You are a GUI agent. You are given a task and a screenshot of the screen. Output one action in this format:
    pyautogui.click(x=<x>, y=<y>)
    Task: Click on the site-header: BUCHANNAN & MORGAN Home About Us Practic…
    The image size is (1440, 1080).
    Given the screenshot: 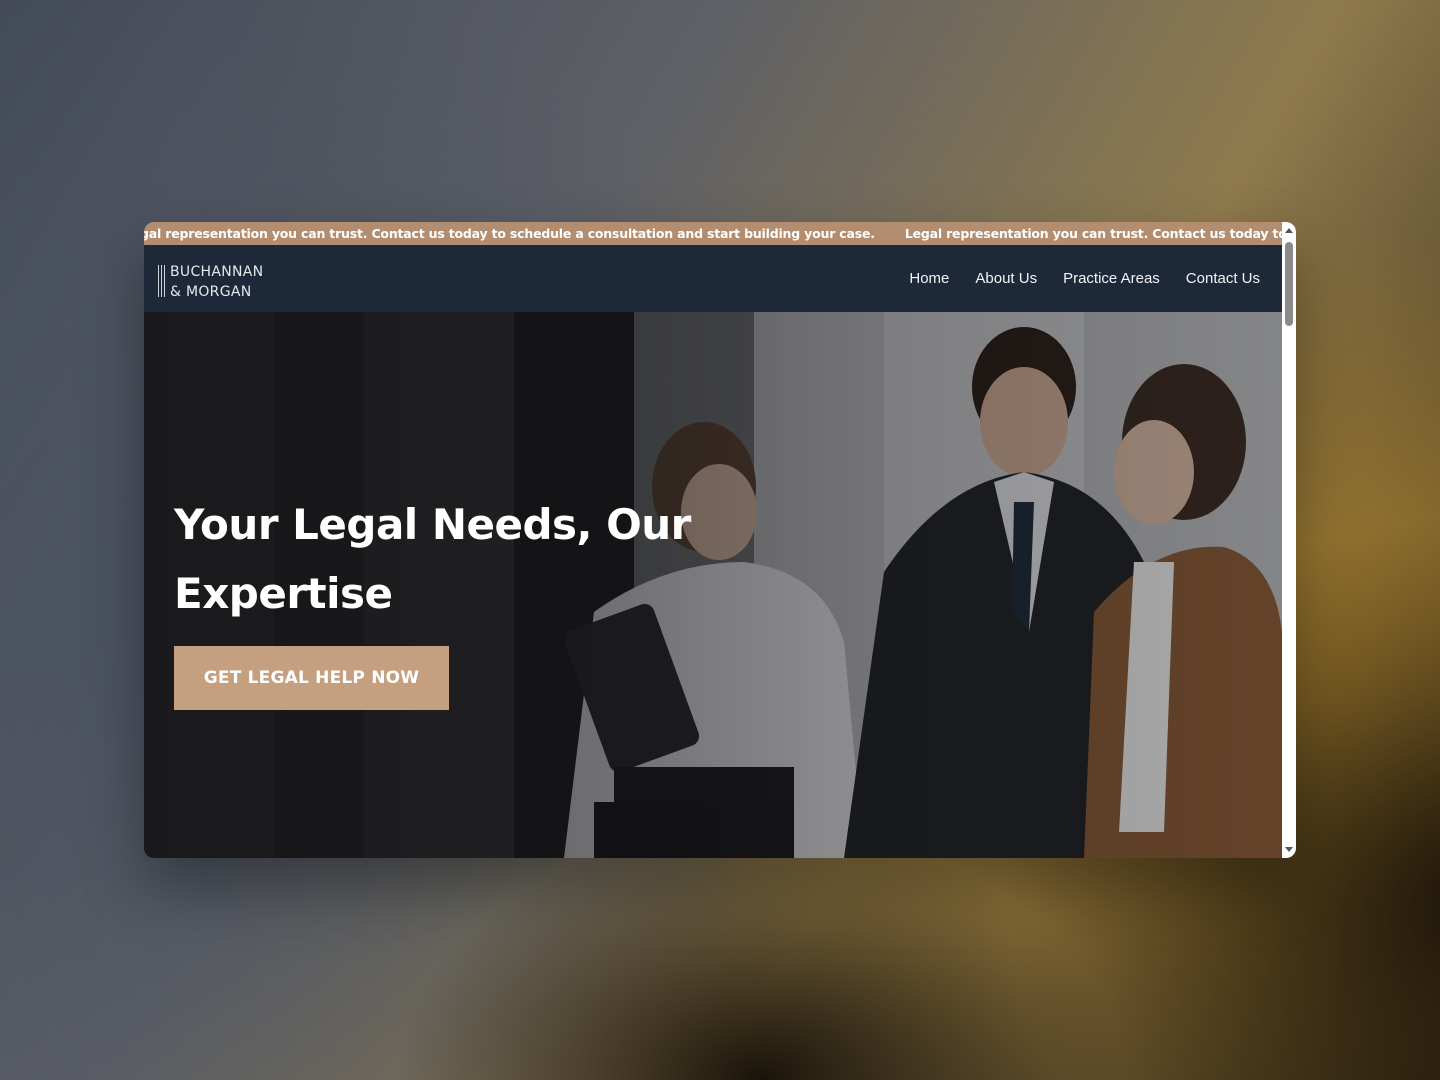 What is the action you would take?
    pyautogui.click(x=713, y=278)
    